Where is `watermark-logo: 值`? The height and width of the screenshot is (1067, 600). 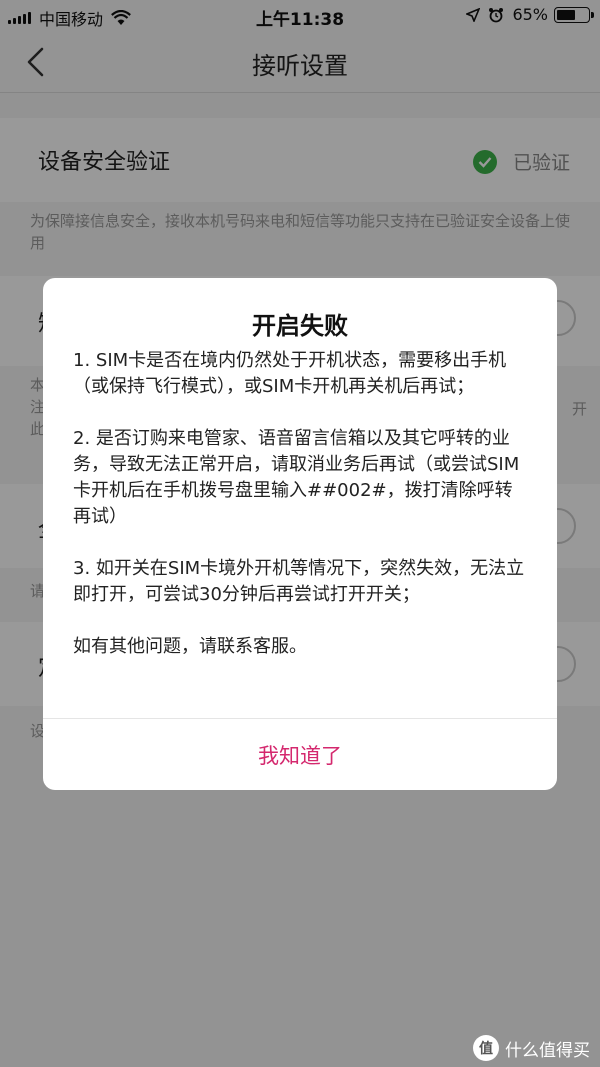
watermark-logo: 值 is located at coordinates (486, 1048).